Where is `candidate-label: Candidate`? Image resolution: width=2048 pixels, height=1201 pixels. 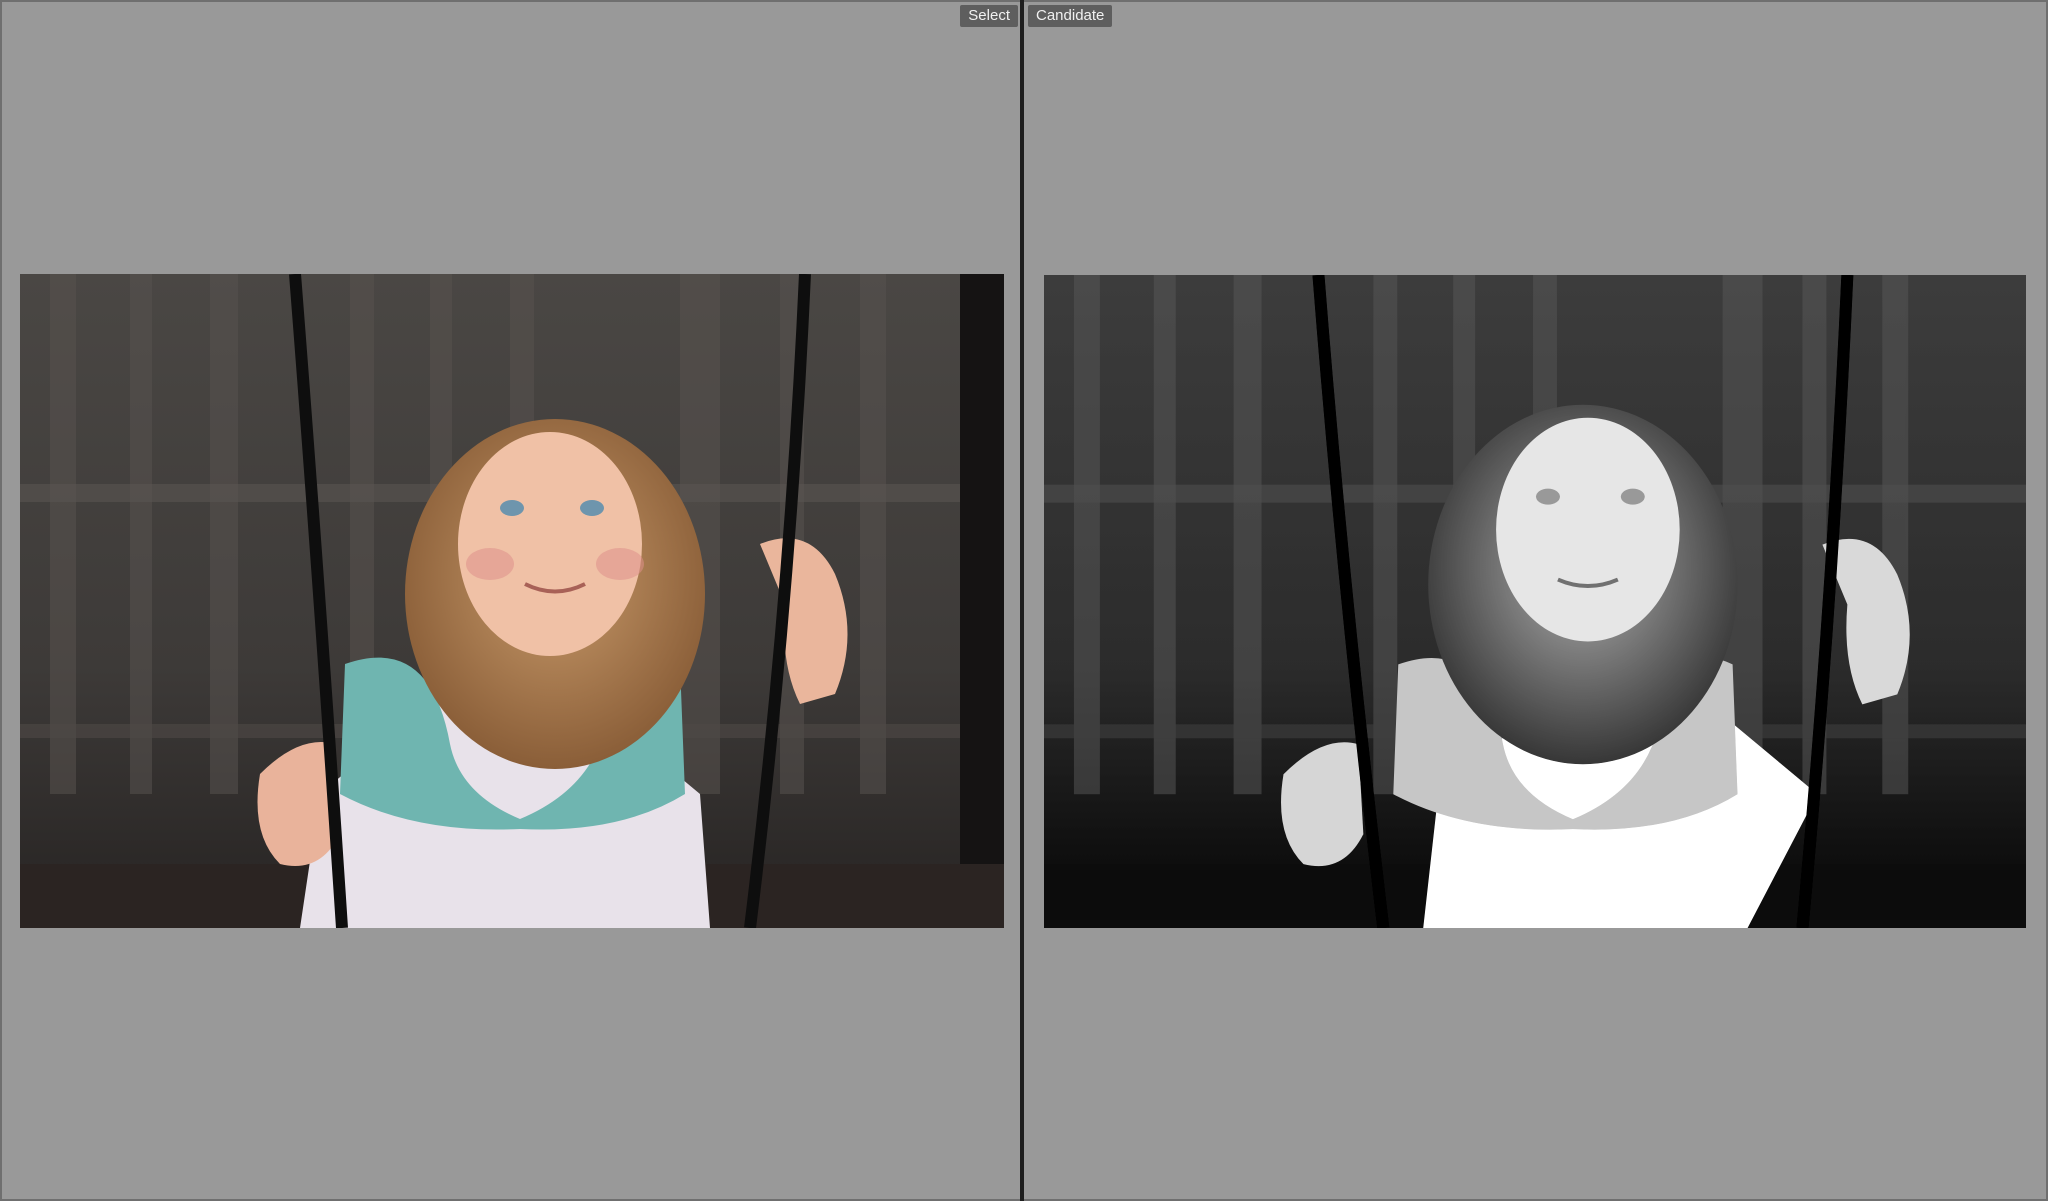 candidate-label: Candidate is located at coordinates (1070, 16).